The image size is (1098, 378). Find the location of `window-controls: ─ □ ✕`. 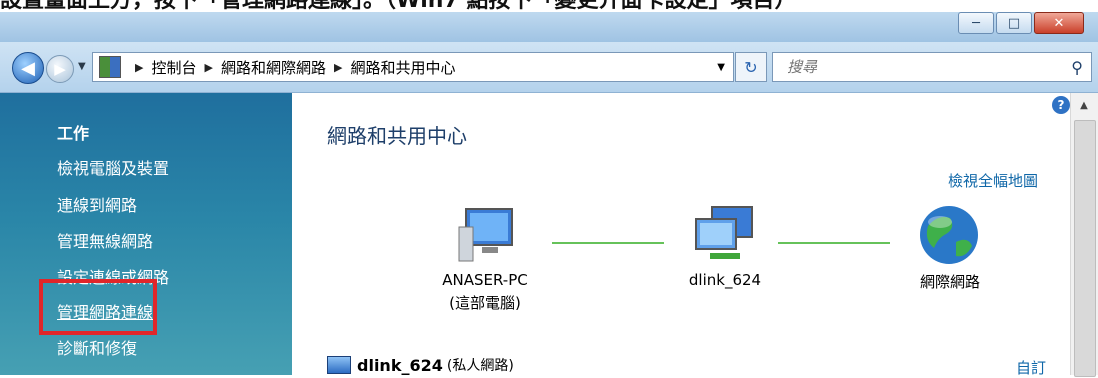

window-controls: ─ □ ✕ is located at coordinates (1020, 23).